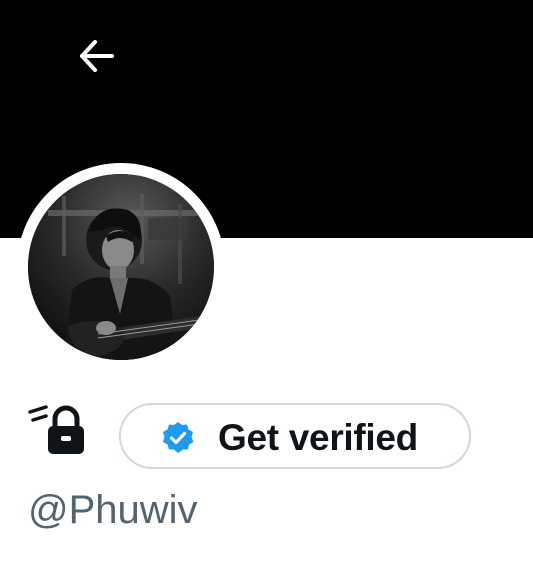 The width and height of the screenshot is (533, 562). I want to click on avatar, so click(121, 267).